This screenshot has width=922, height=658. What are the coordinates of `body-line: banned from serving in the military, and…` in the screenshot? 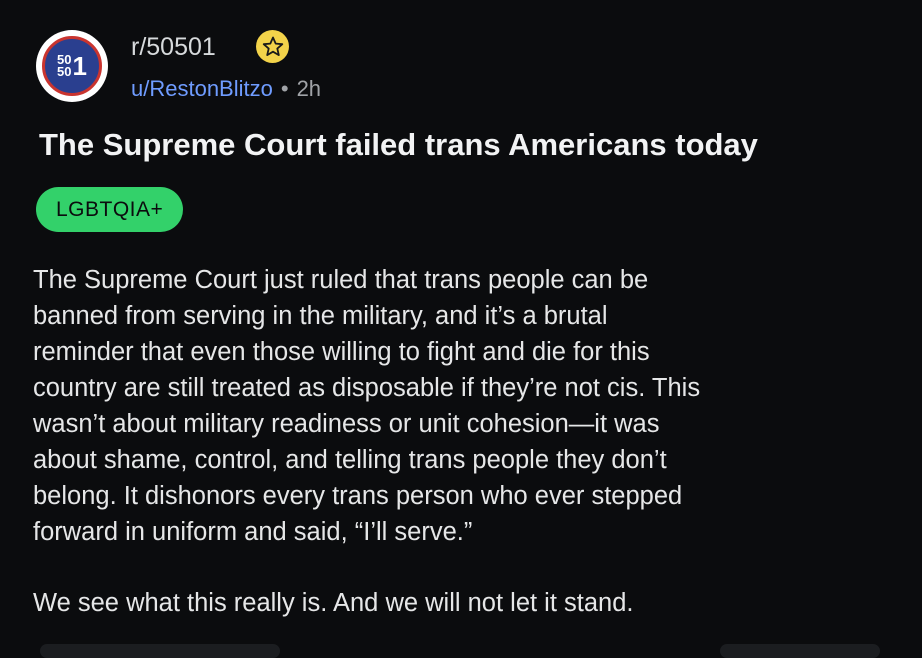 It's located at (320, 316).